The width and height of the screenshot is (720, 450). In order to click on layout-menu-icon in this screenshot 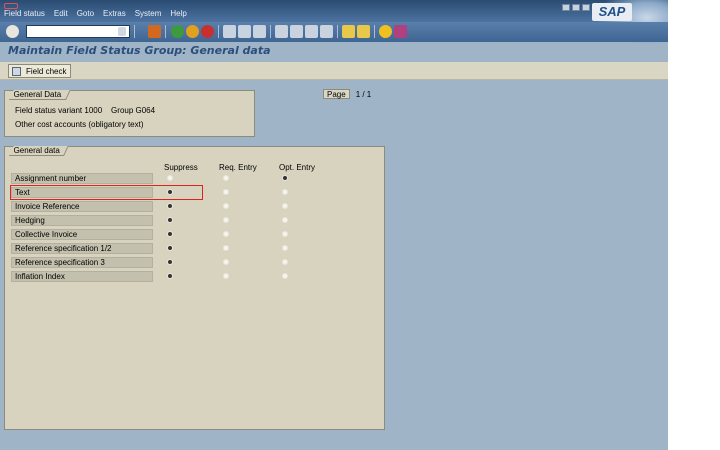, I will do `click(400, 31)`.